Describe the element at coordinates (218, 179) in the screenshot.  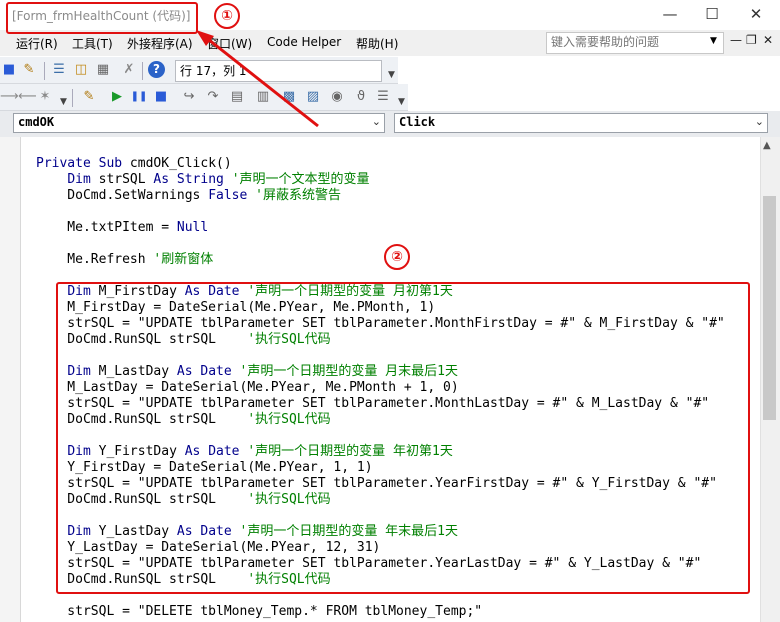
I see `code-line: Dim strSQL As String '声明一个文本型的变量` at that location.